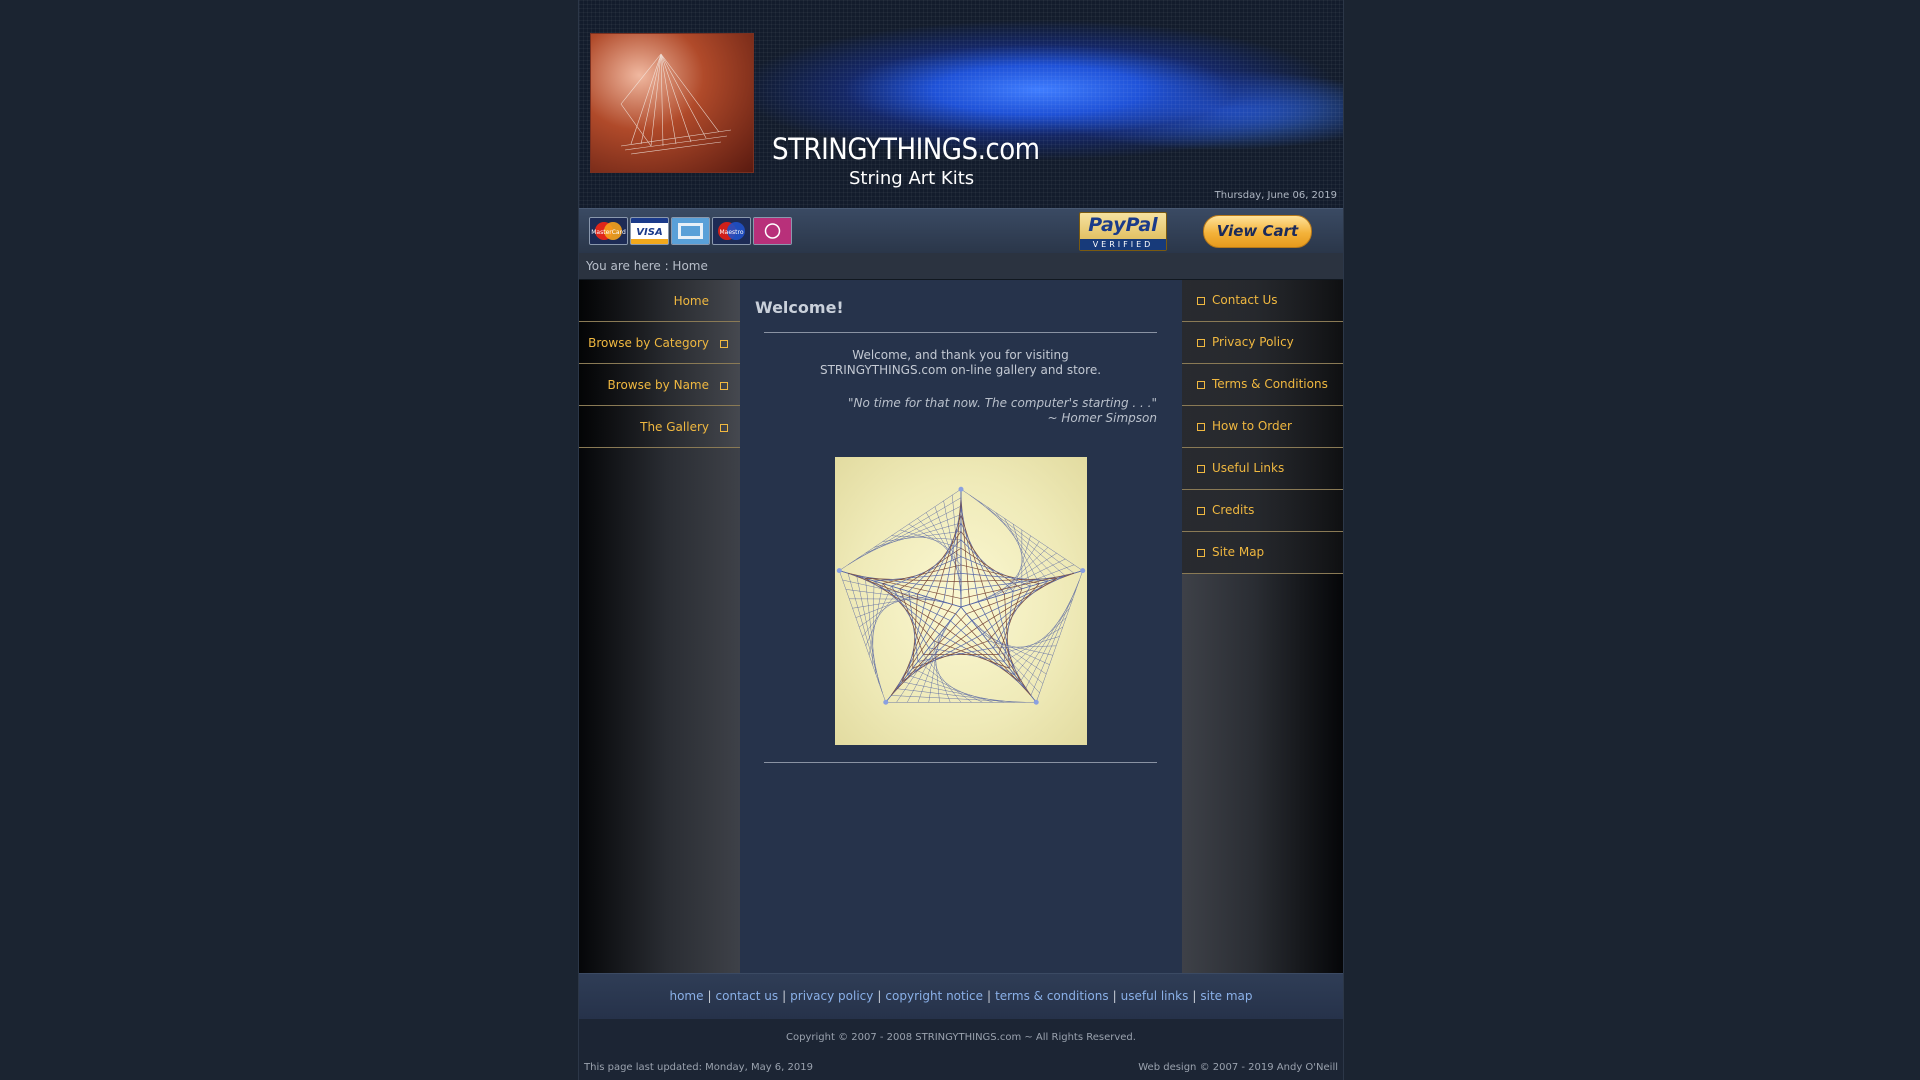  I want to click on view-cart-button: View Cart, so click(1257, 231).